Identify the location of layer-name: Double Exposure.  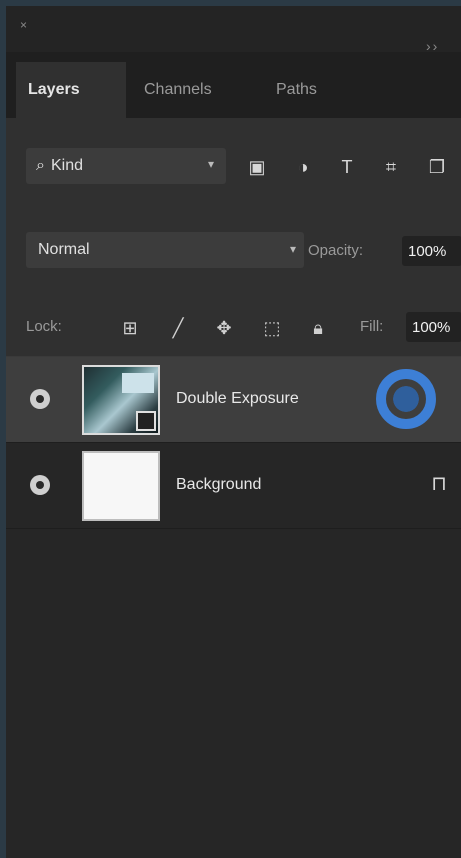
(237, 399).